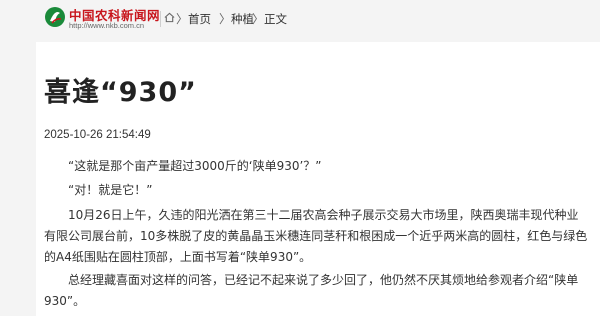  Describe the element at coordinates (195, 166) in the screenshot. I see `article-paragraph: “这就是那个亩产量超过3000斤的‘陕单930’？”` at that location.